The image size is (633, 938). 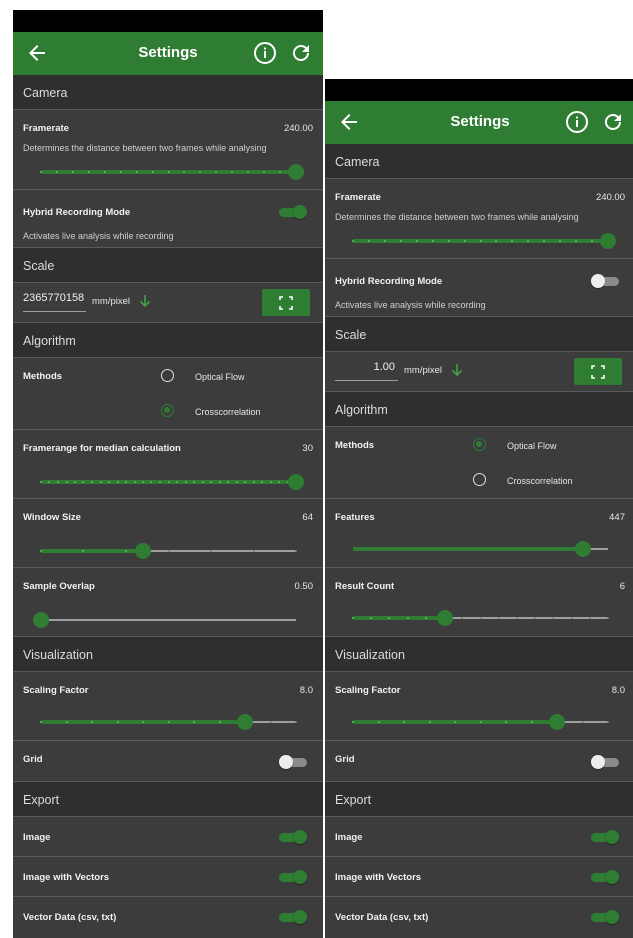 I want to click on window-size-row: Window Size 64, so click(x=168, y=533).